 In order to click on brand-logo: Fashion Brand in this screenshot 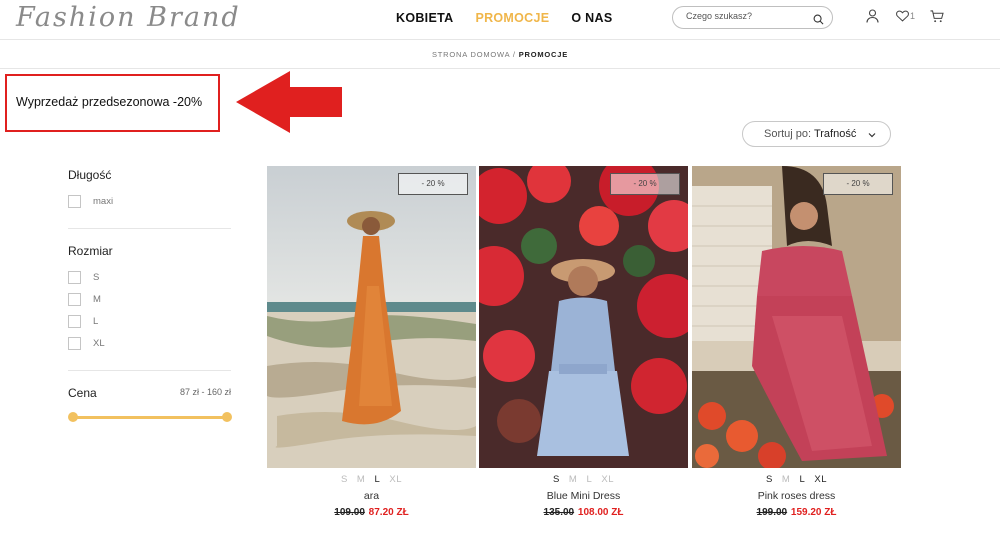, I will do `click(128, 17)`.